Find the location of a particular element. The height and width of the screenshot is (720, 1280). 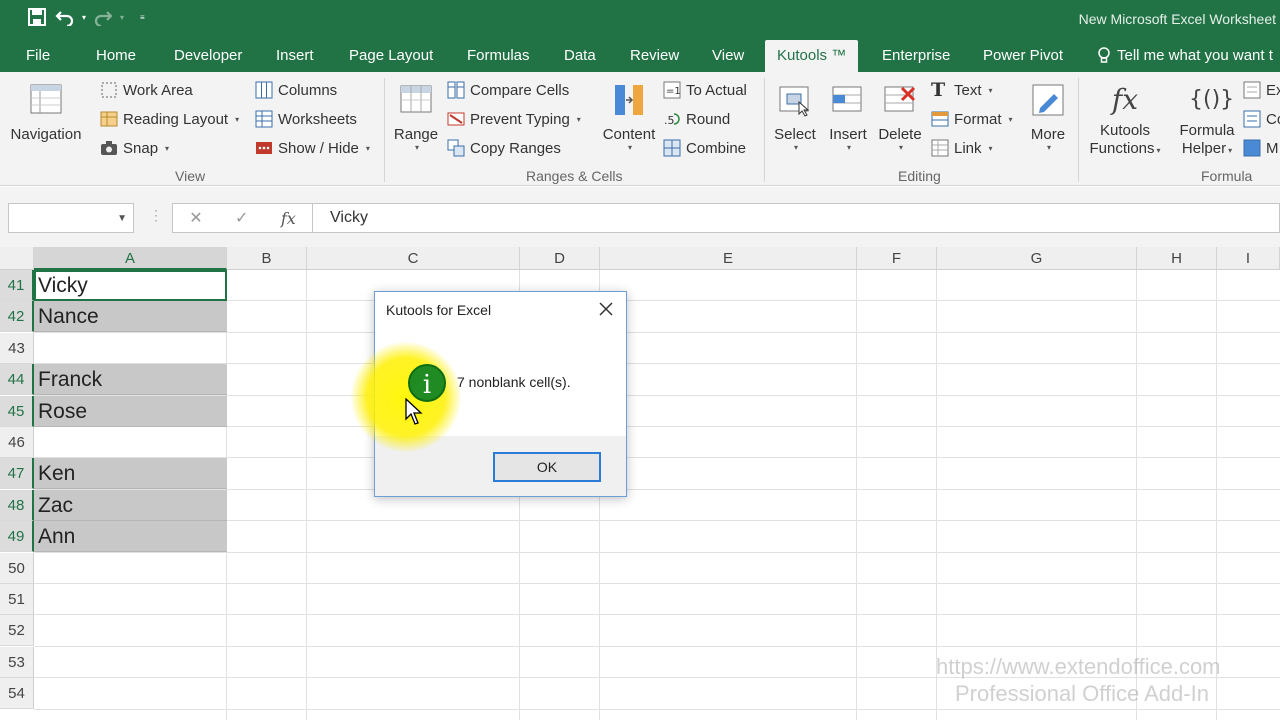

tab-home: Home is located at coordinates (116, 56).